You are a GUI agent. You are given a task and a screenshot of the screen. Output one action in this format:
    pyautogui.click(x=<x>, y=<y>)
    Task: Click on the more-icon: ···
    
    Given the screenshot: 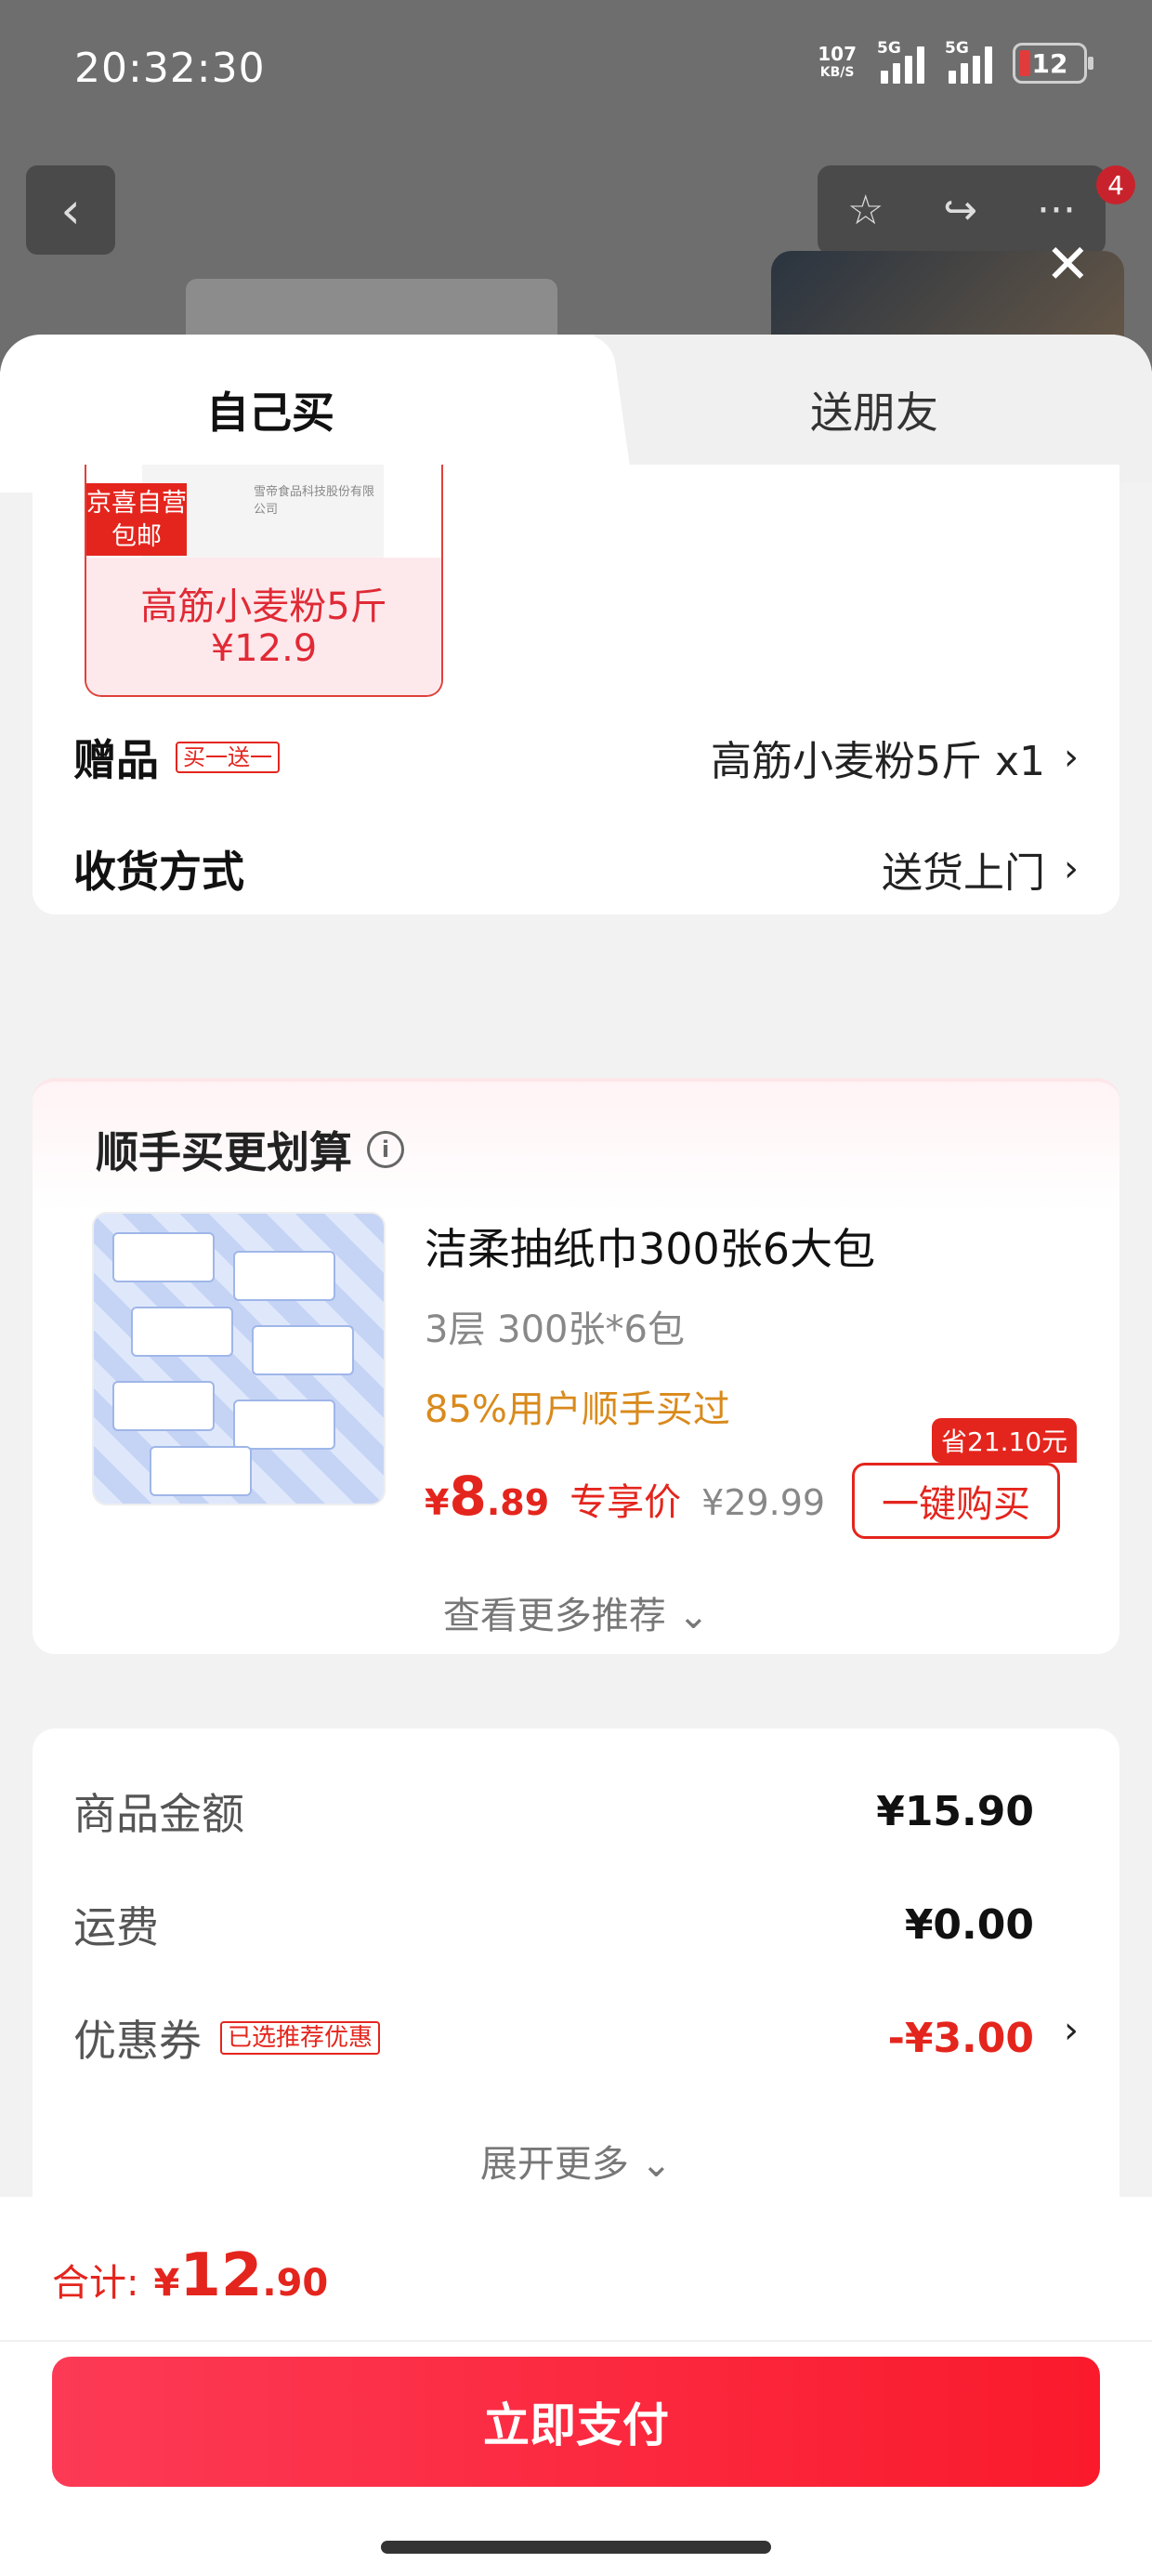 What is the action you would take?
    pyautogui.click(x=1056, y=210)
    